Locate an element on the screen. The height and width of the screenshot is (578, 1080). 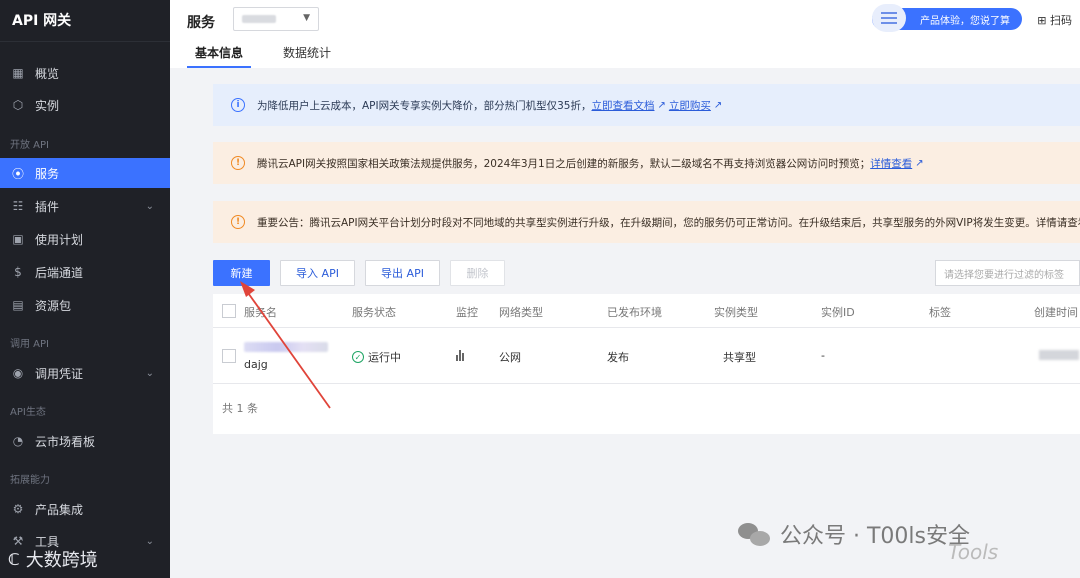
sidebar-item-label: 服务 is located at coordinates (47, 173).